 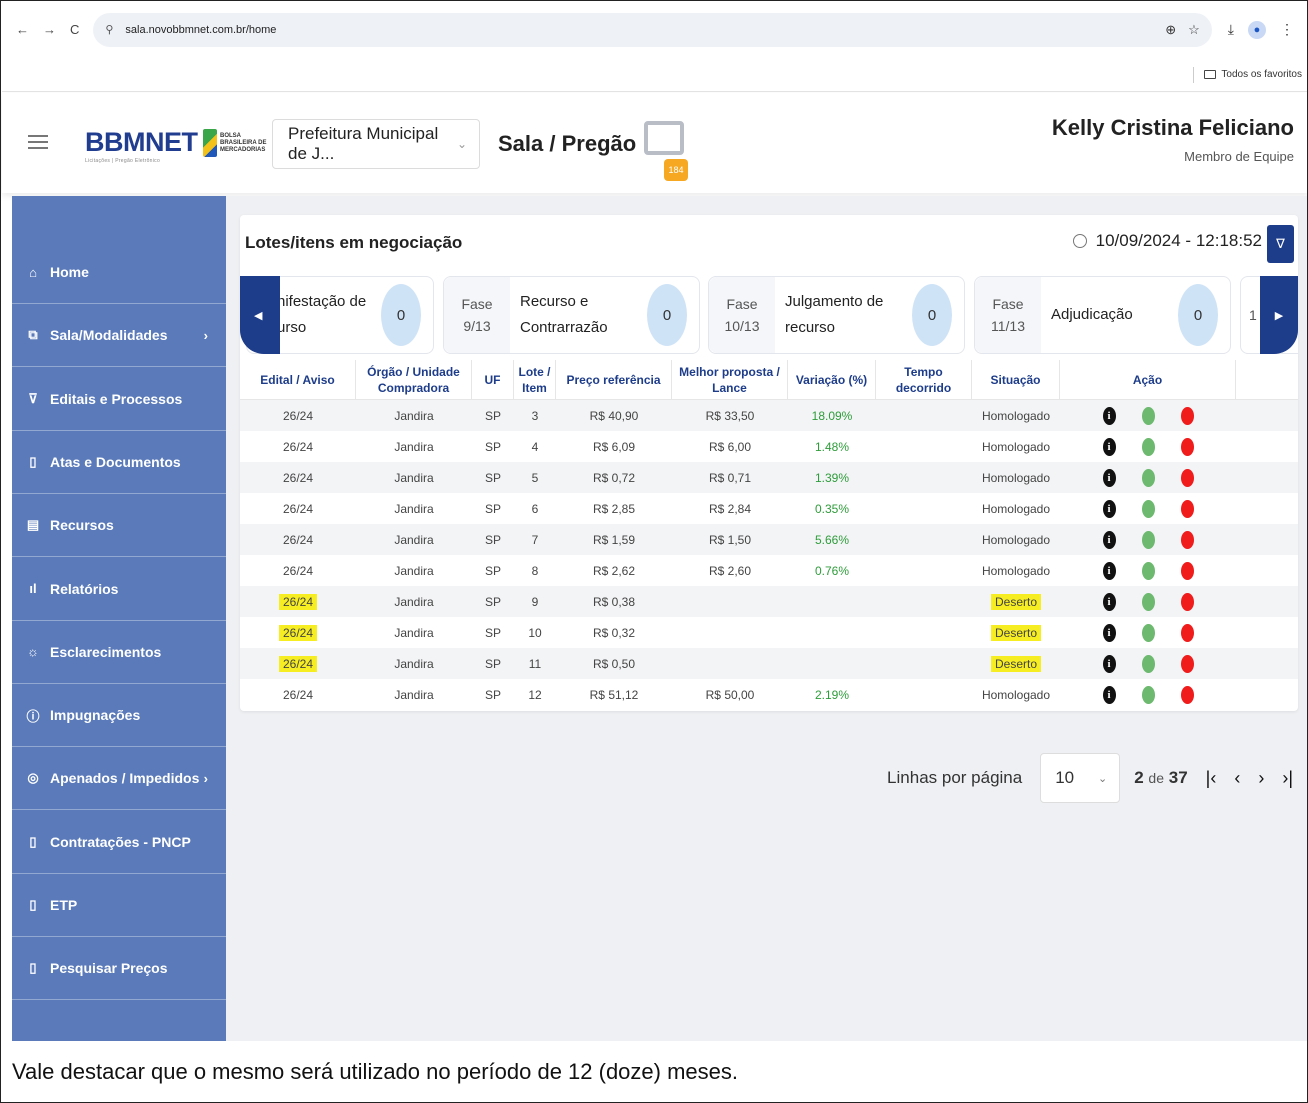 I want to click on bookmark-star-icon: ☆, so click(x=1194, y=30).